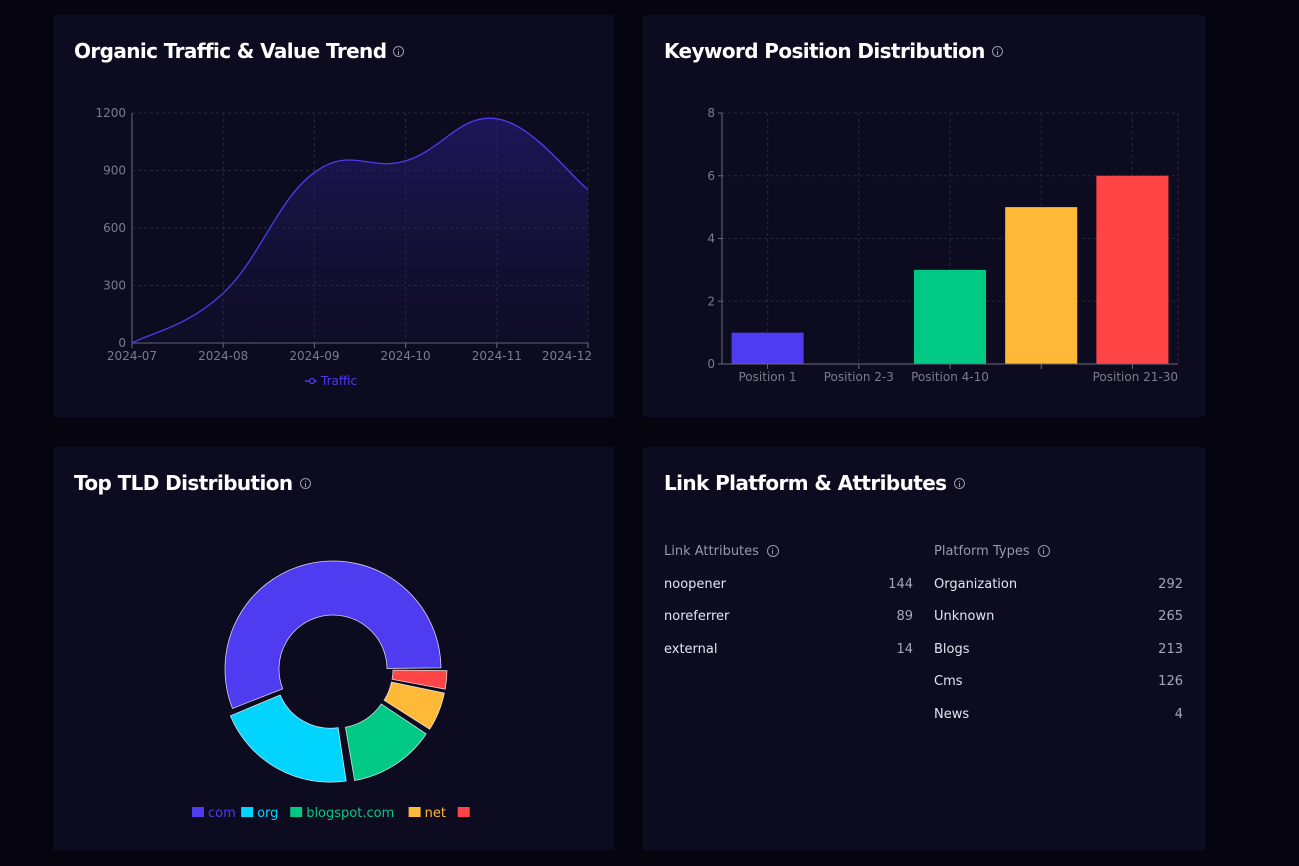 Image resolution: width=1299 pixels, height=866 pixels. What do you see at coordinates (114, 171) in the screenshot?
I see `y-tick-label: 900` at bounding box center [114, 171].